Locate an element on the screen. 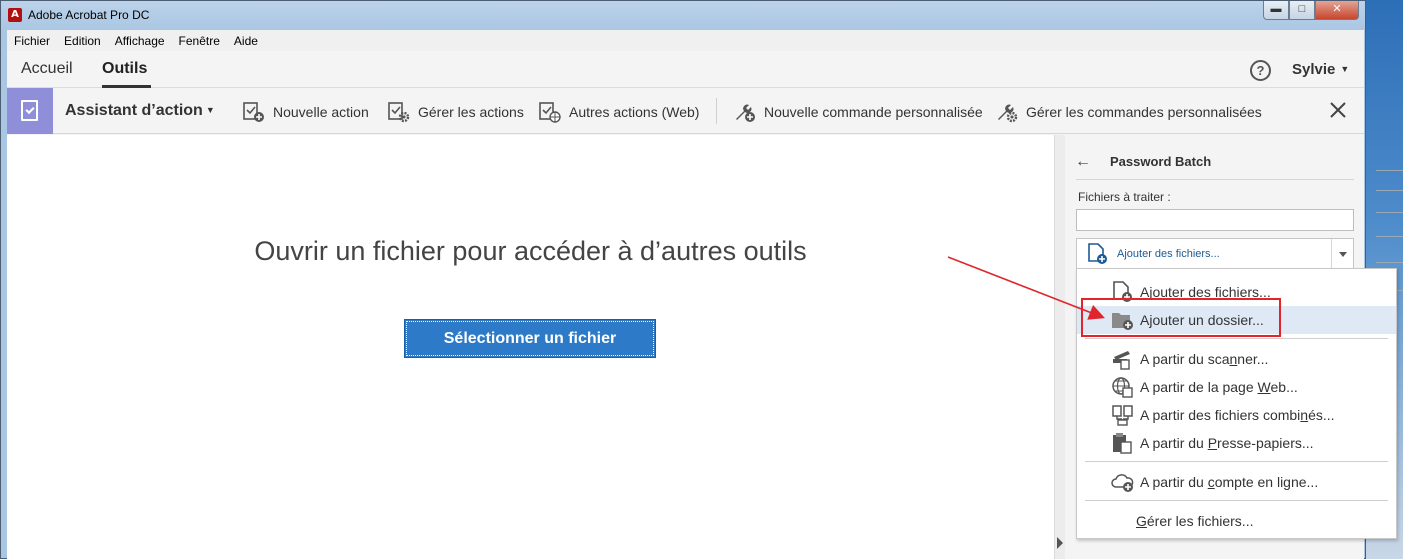  tab-accueil: Accueil is located at coordinates (47, 69).